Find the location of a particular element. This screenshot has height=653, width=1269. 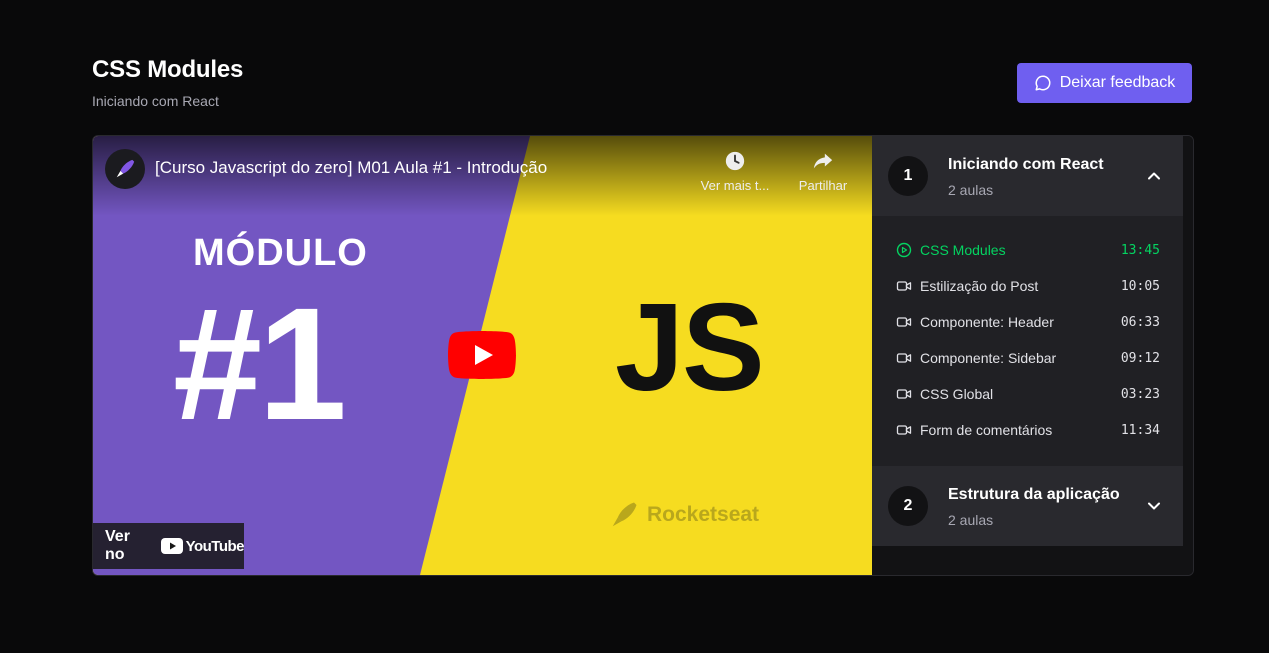

thumbnail-modulo-text: MÓDULO is located at coordinates (280, 253).